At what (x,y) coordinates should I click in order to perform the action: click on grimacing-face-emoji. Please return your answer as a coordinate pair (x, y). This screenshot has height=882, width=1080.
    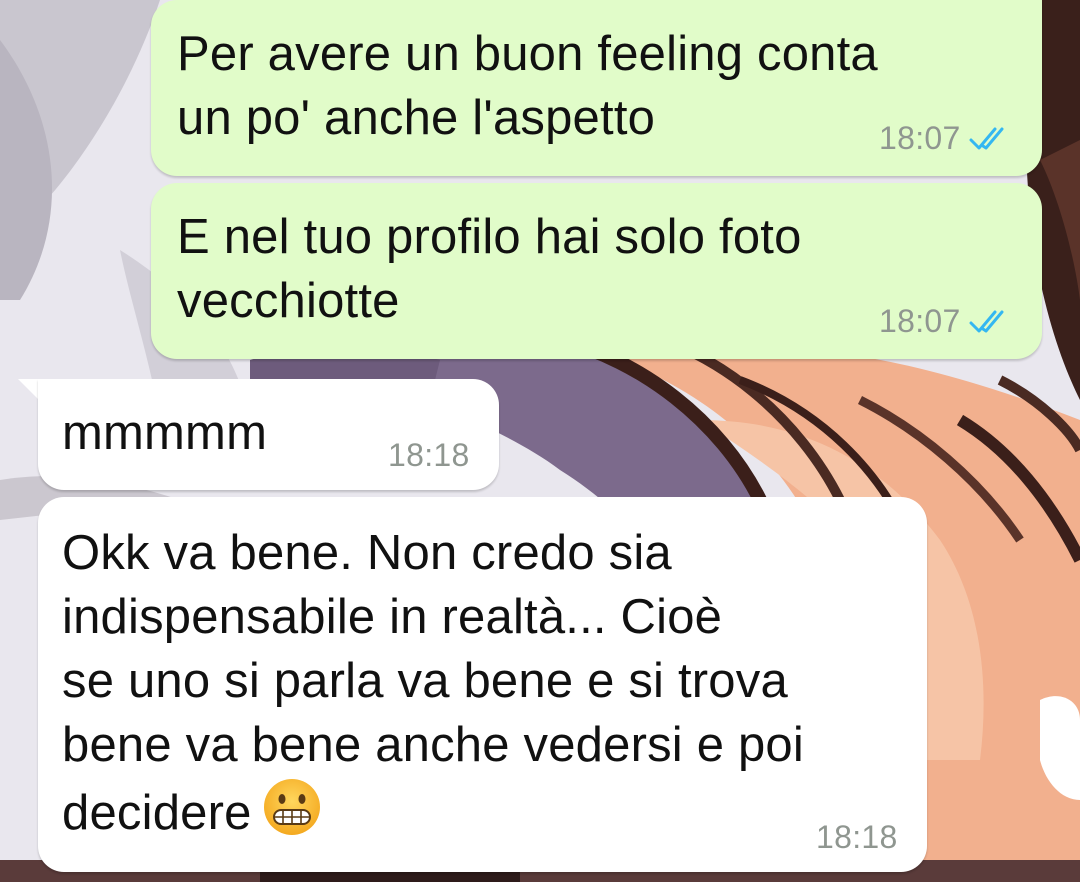
    Looking at the image, I should click on (291, 807).